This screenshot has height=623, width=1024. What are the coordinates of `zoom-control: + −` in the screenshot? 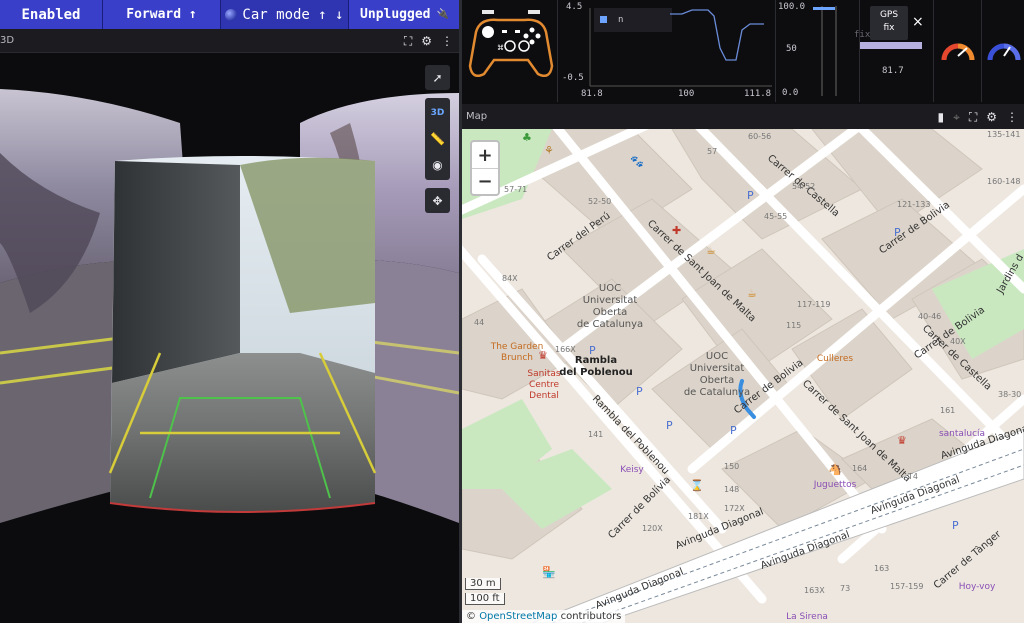 It's located at (485, 168).